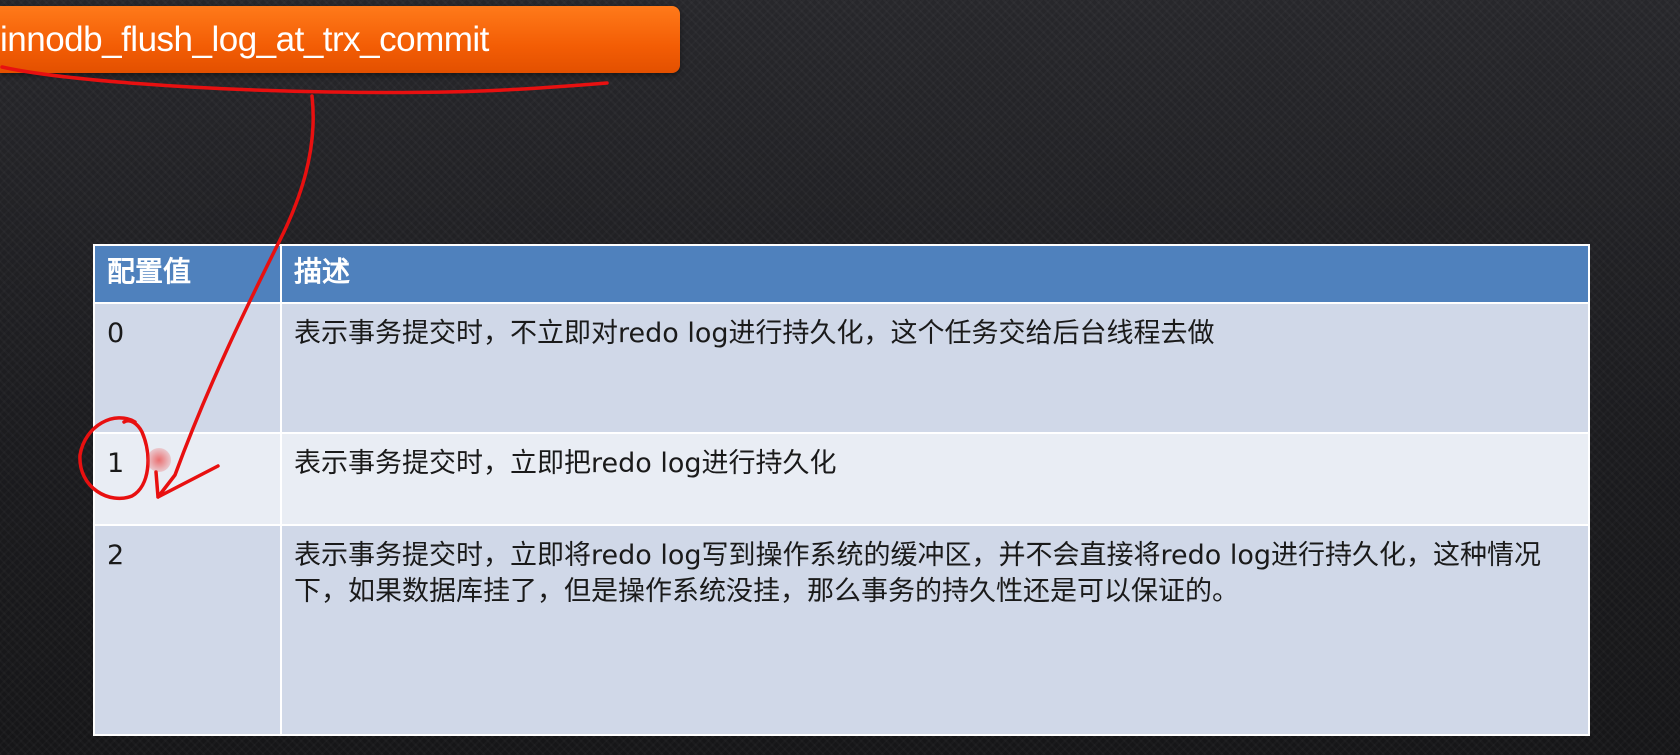  I want to click on cell-config-value: 0, so click(187, 368).